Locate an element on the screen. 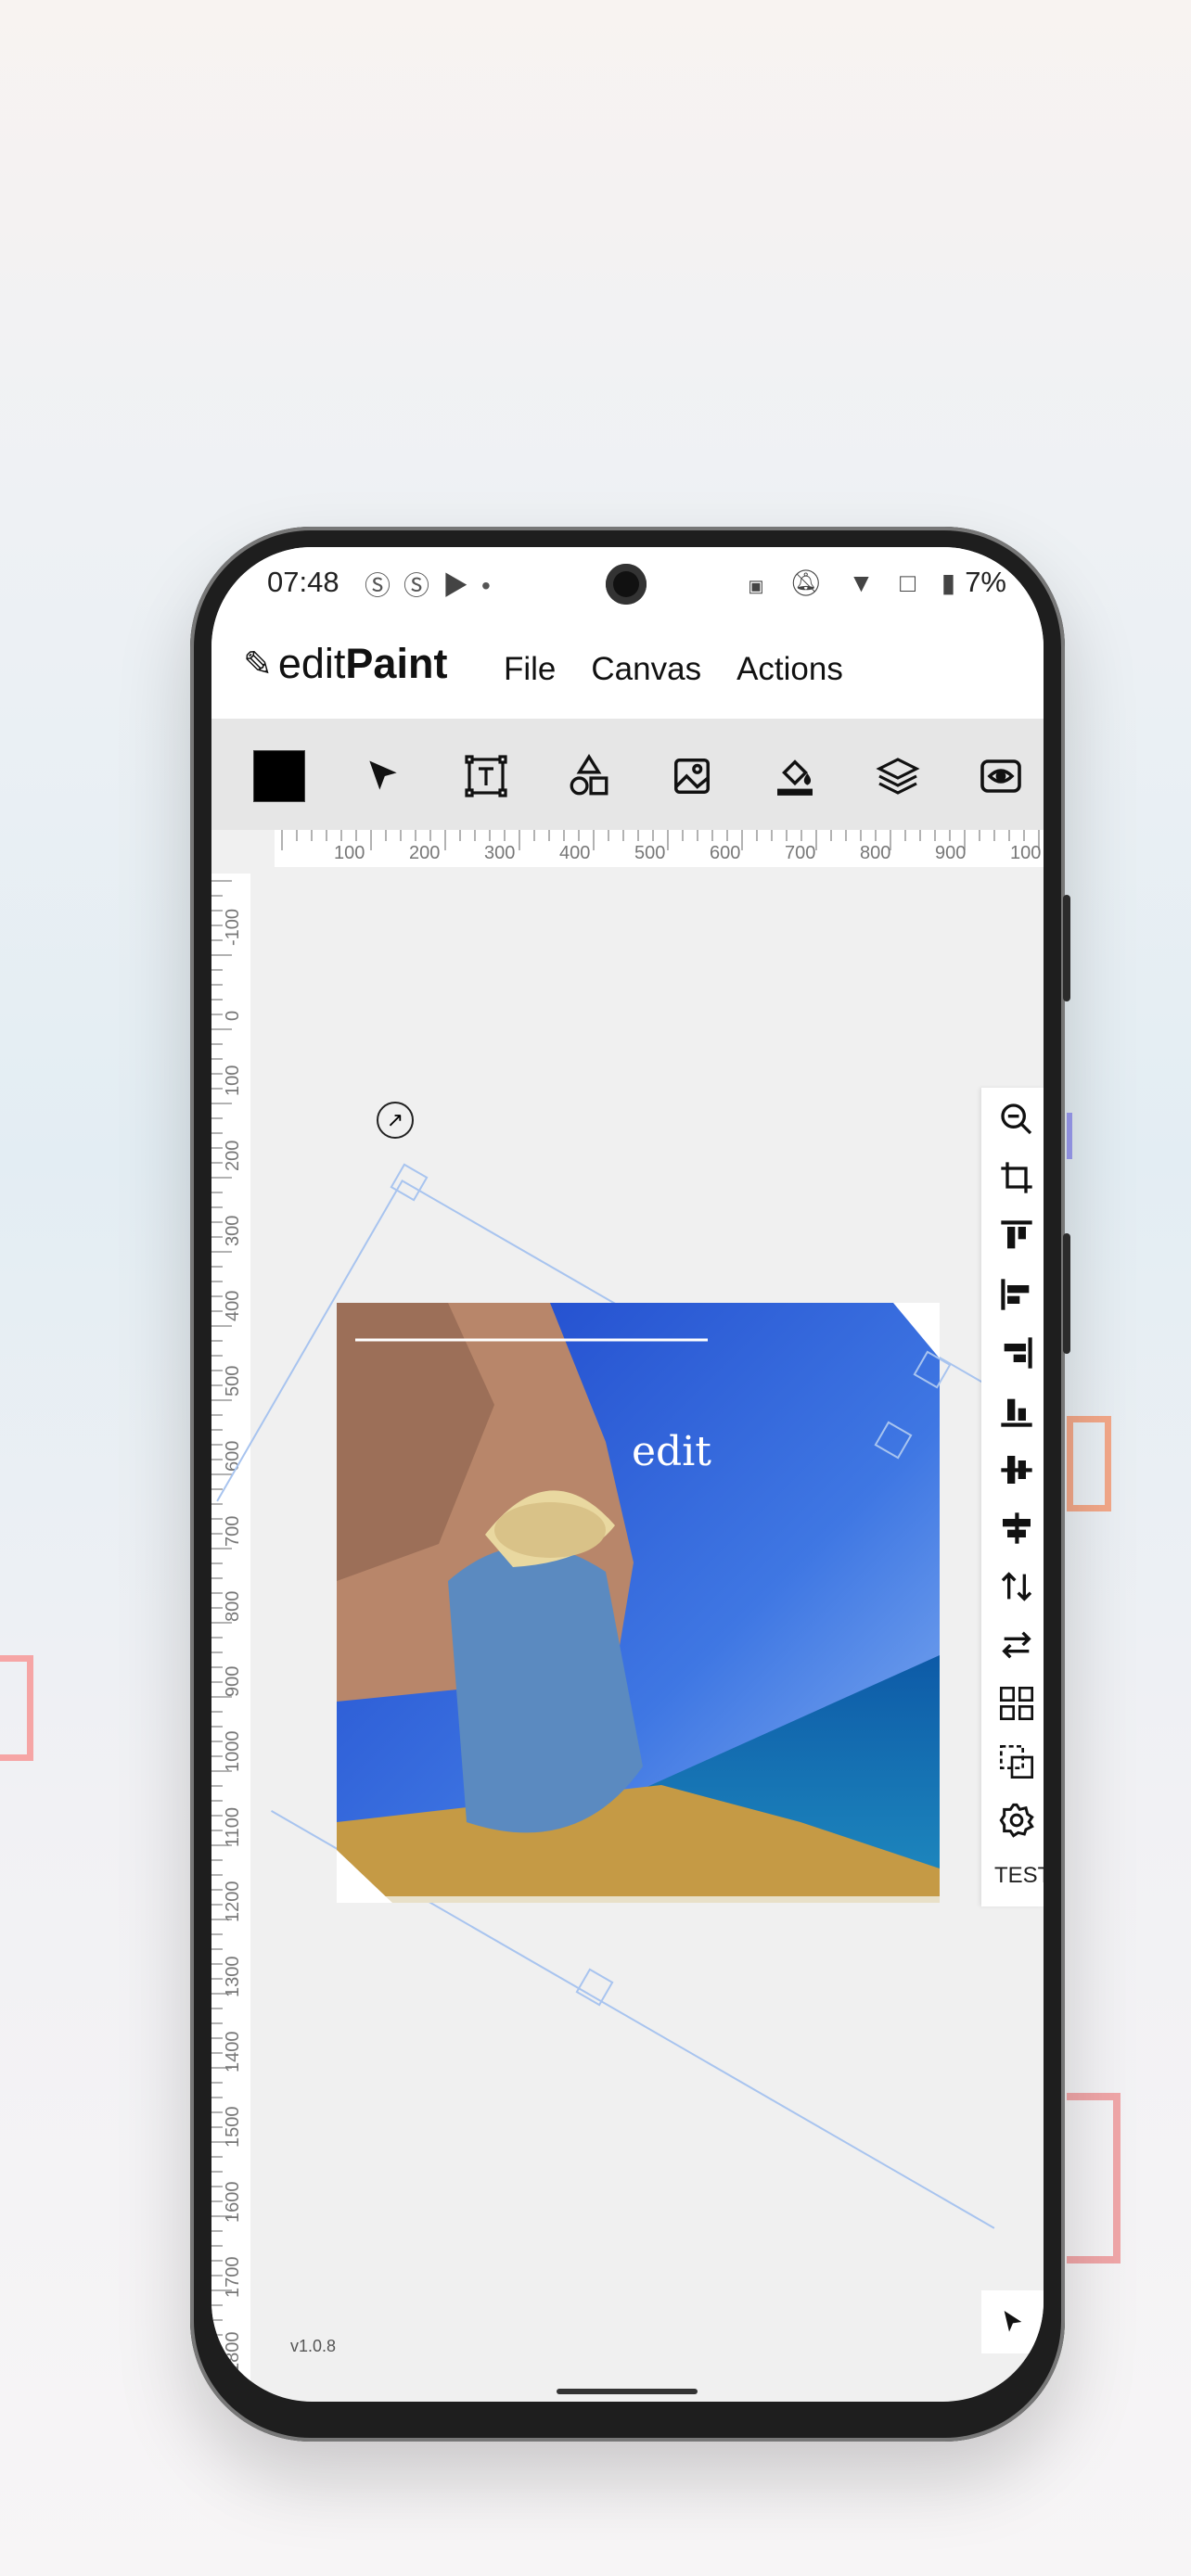 The width and height of the screenshot is (1191, 2576). ruler-horizontal: 100 200 300 400 500 600 700 800 900 100 is located at coordinates (660, 849).